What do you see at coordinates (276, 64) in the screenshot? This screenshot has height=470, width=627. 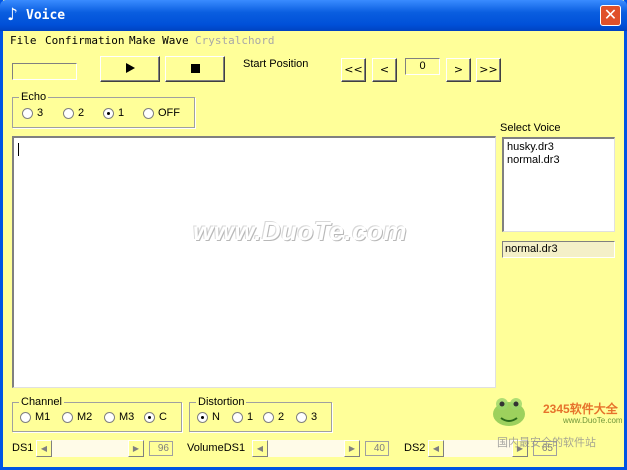 I see `start-position-label: Start Position` at bounding box center [276, 64].